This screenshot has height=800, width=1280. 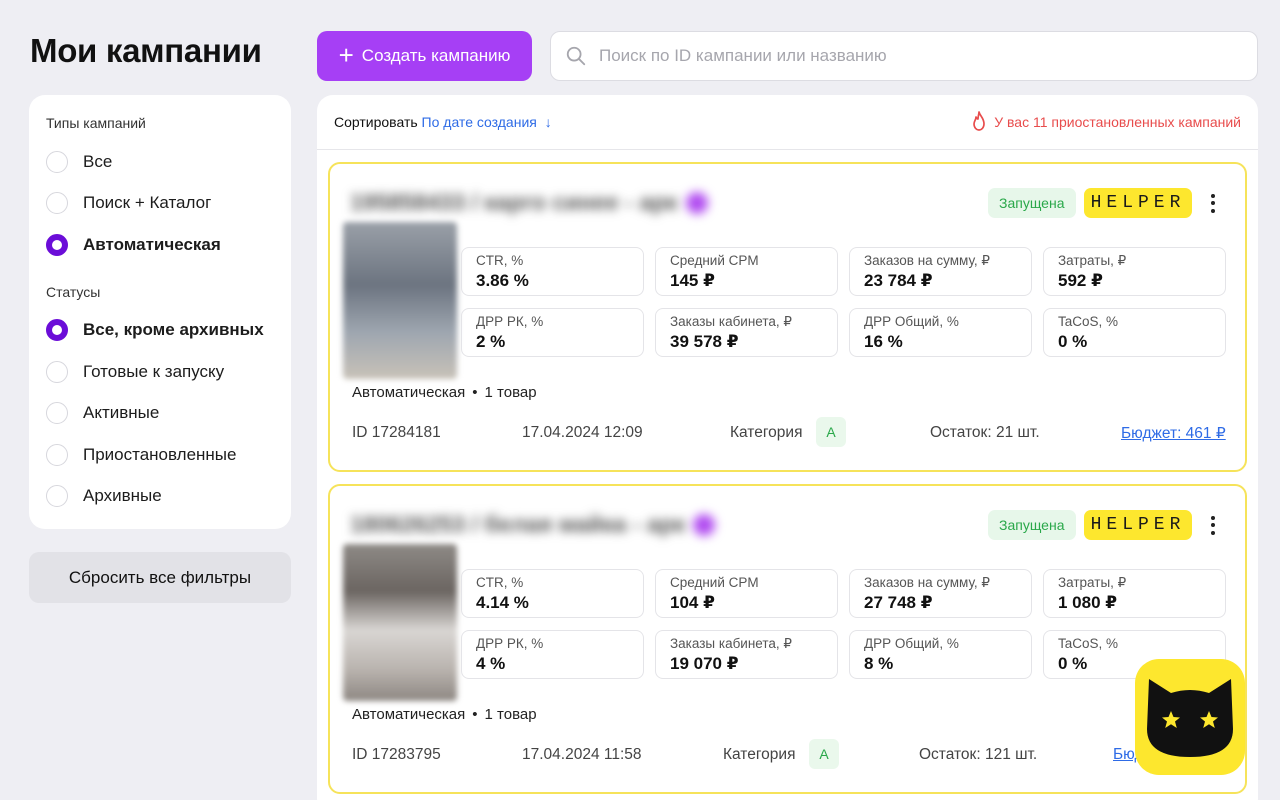 I want to click on filter-status-all-except-archived: Все, кроме архивных, so click(x=160, y=331).